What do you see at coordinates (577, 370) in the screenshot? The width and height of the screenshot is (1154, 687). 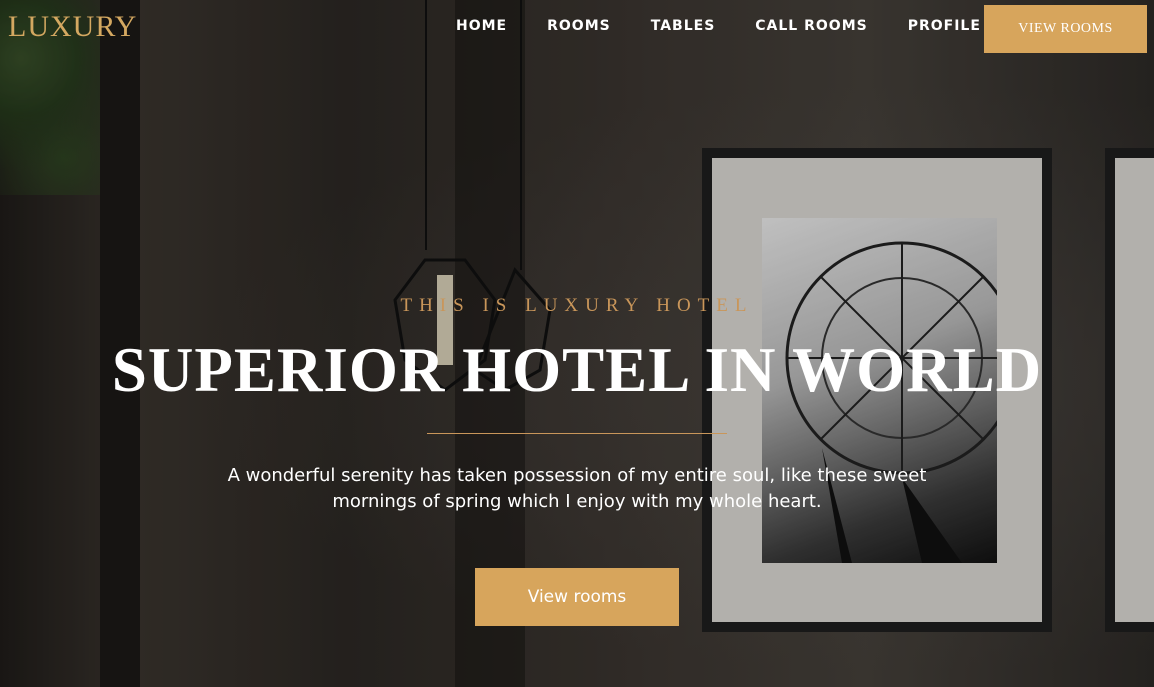 I see `hero-headline: SUPERIOR HOTEL IN WORLD` at bounding box center [577, 370].